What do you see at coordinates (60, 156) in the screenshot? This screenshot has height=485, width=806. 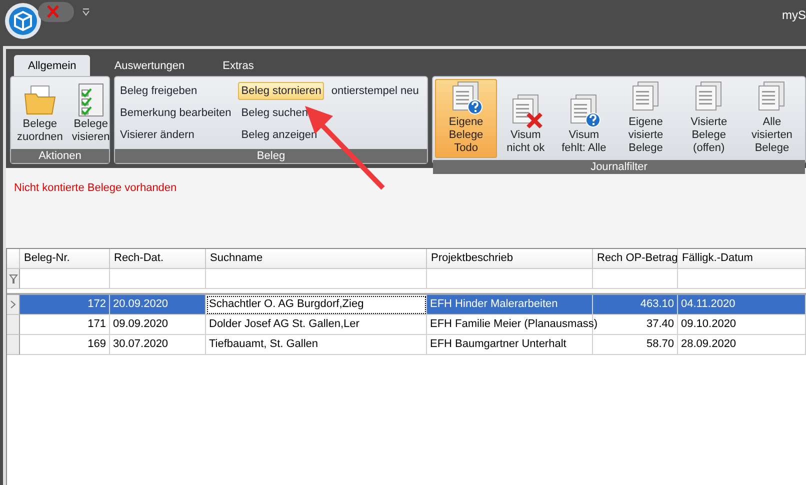 I see `group-title: Aktionen` at bounding box center [60, 156].